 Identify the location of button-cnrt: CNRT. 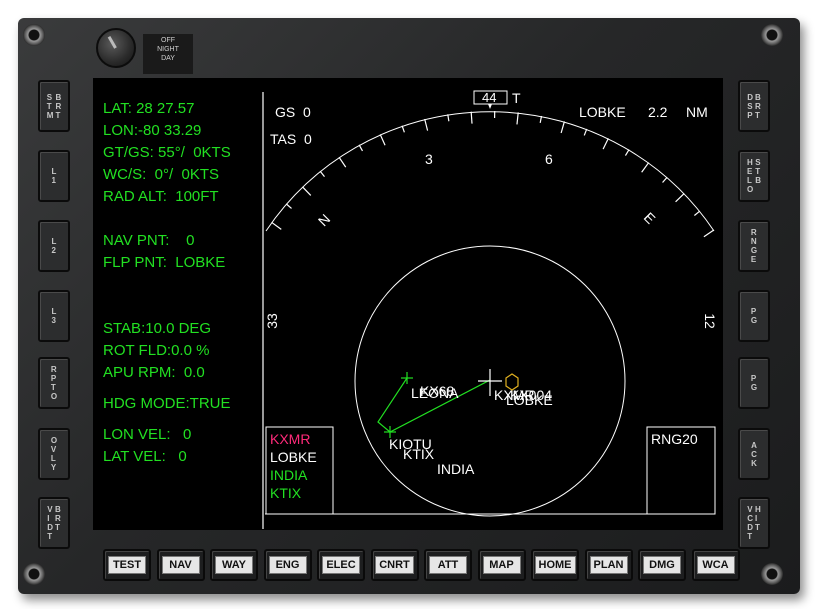
(394, 565).